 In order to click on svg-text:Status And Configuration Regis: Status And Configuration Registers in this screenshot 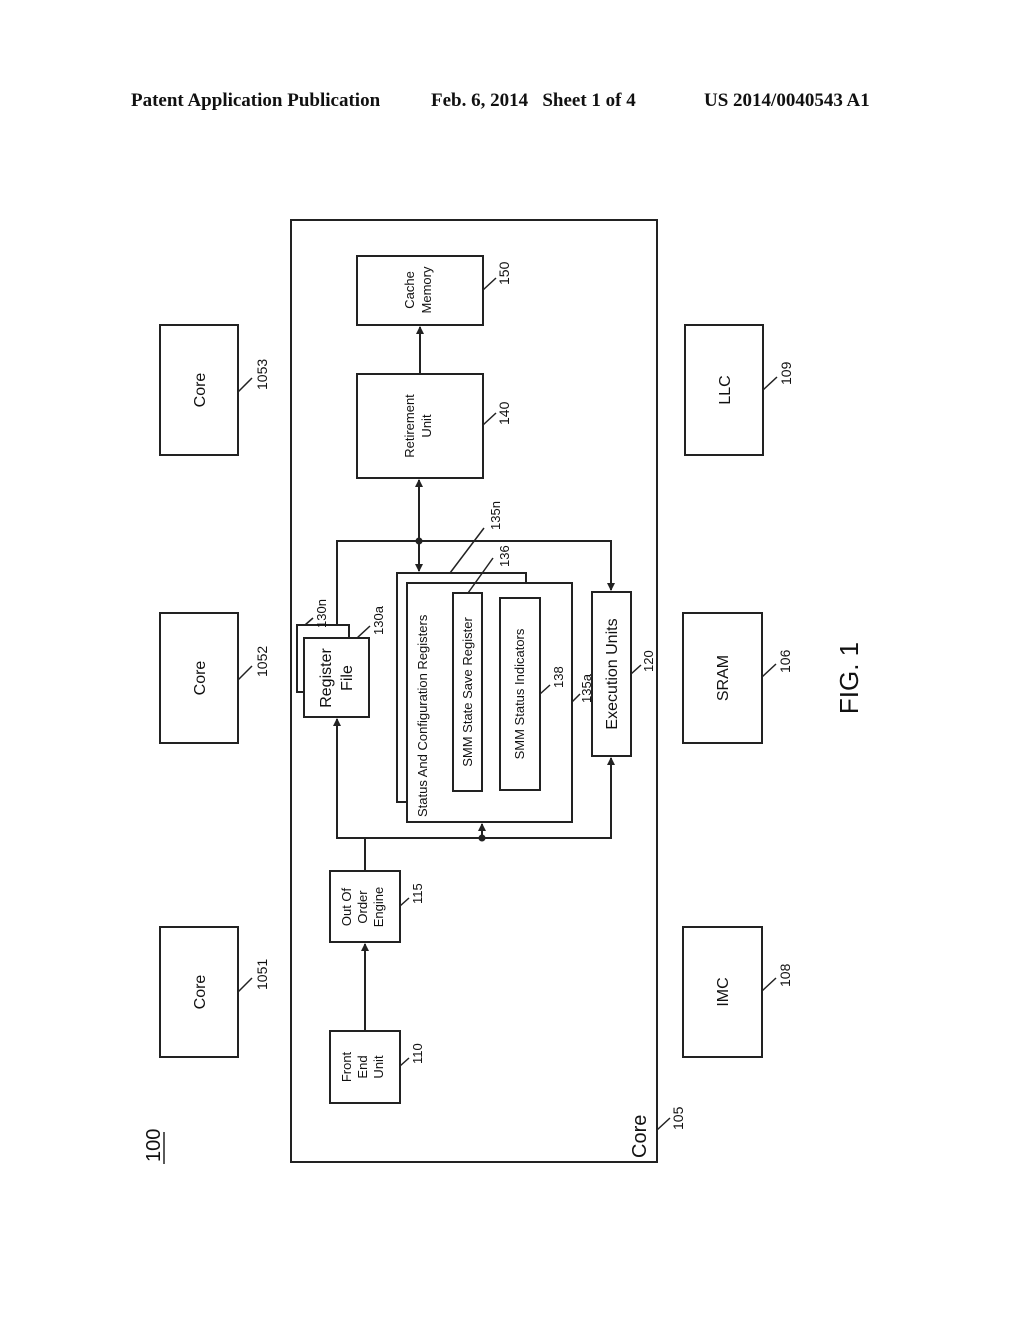, I will do `click(422, 715)`.